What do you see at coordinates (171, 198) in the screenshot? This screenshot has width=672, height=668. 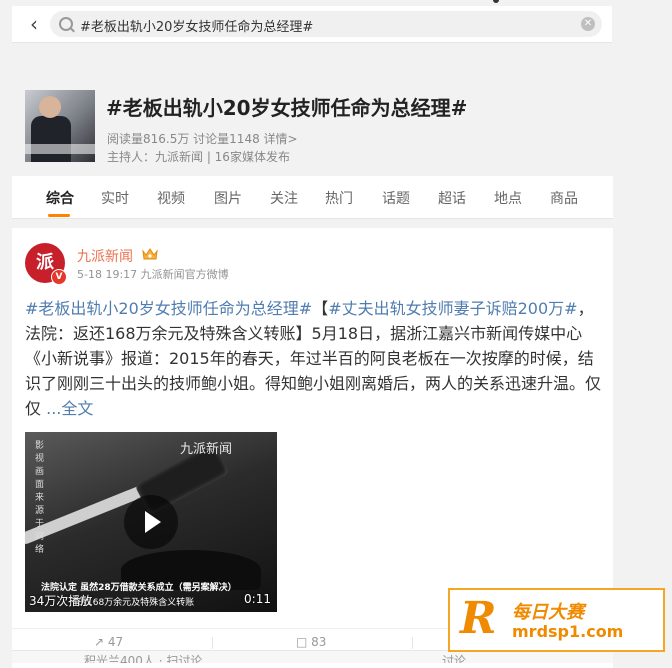 I see `tab-video: 视频` at bounding box center [171, 198].